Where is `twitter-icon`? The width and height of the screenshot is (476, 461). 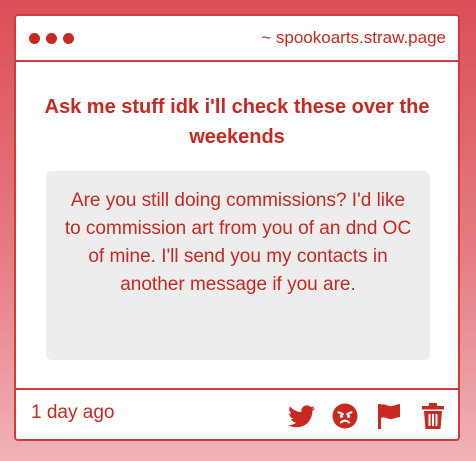 twitter-icon is located at coordinates (301, 415).